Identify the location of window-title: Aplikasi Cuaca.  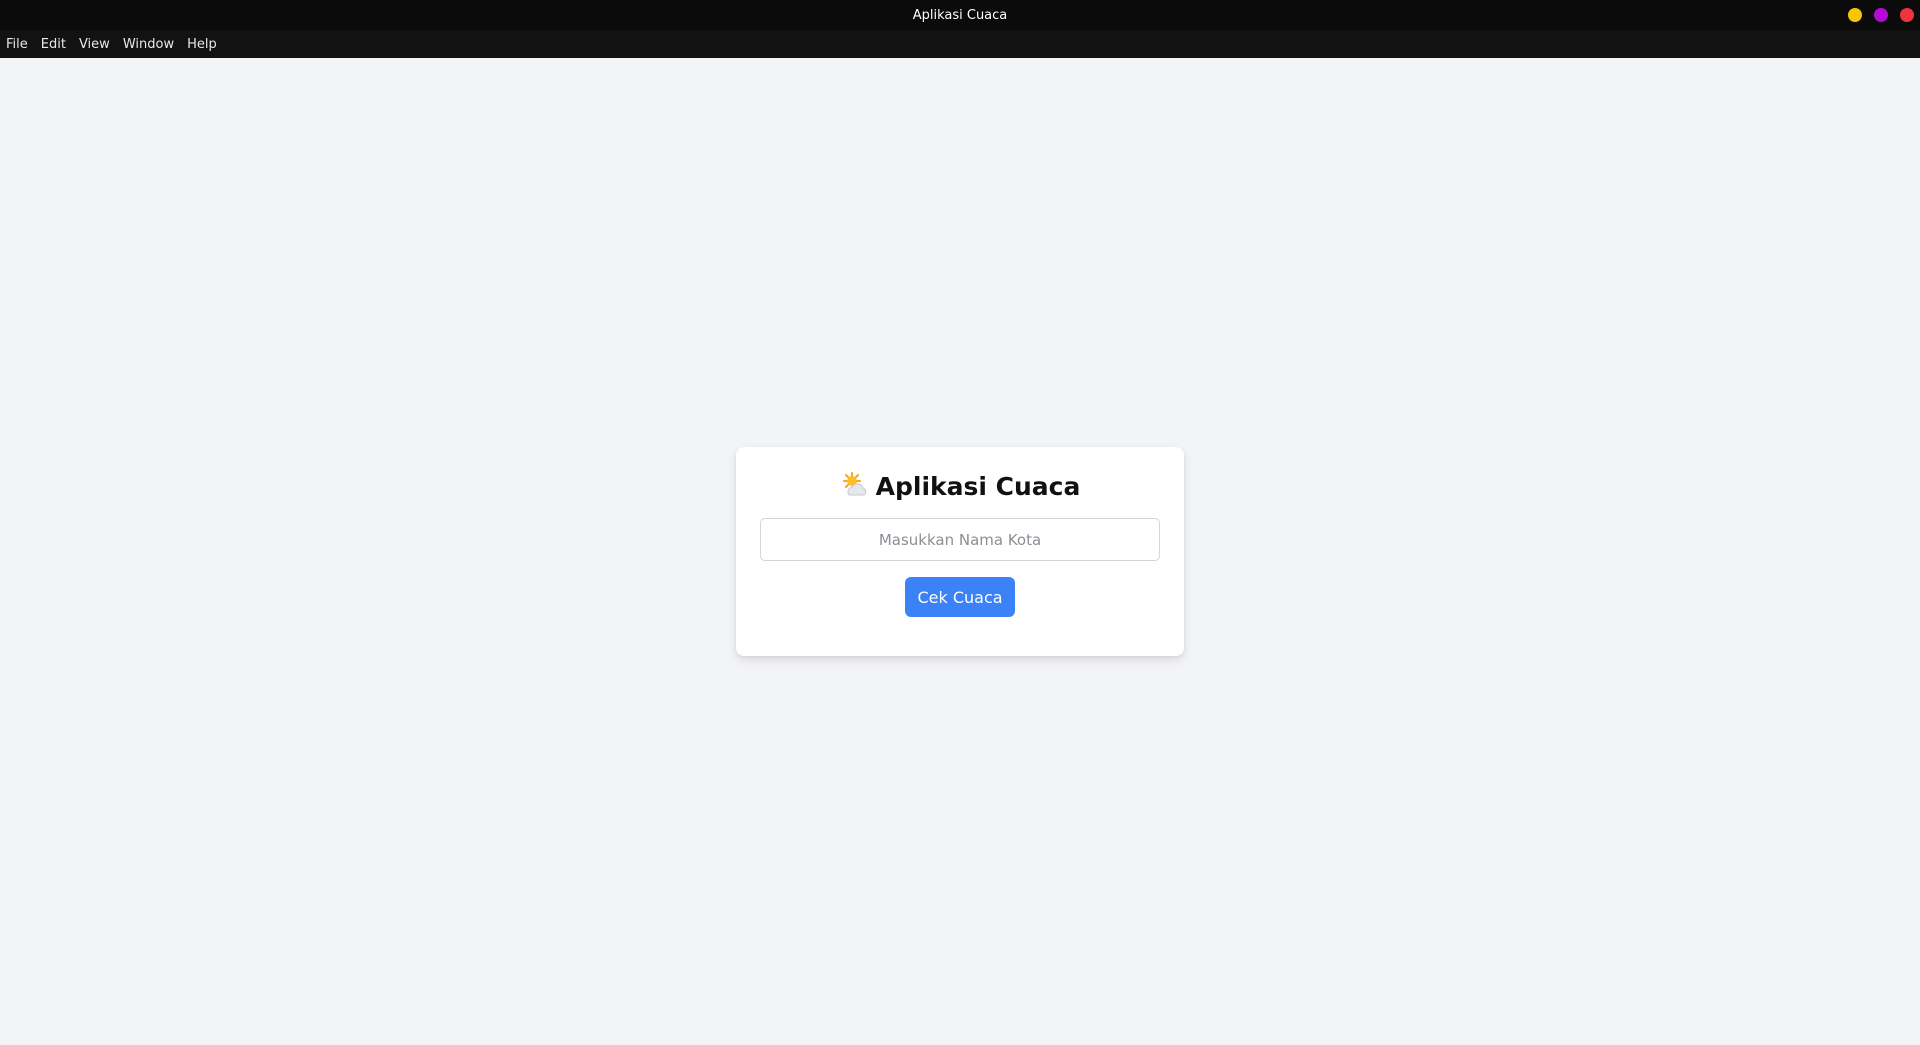
(960, 15).